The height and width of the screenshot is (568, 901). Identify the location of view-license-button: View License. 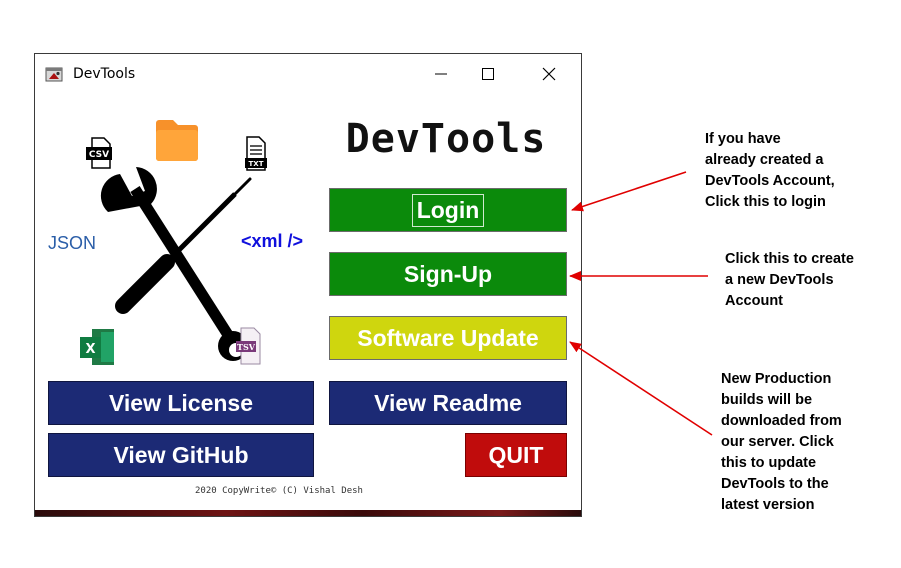
(181, 403).